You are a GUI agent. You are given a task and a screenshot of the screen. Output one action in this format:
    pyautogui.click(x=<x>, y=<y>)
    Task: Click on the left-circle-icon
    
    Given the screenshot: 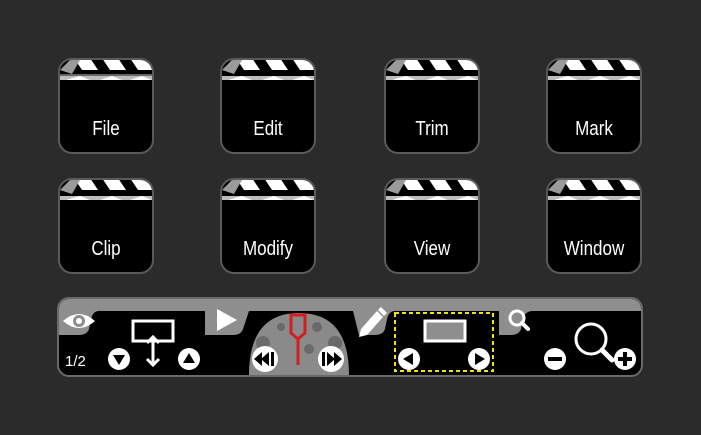 What is the action you would take?
    pyautogui.click(x=409, y=359)
    